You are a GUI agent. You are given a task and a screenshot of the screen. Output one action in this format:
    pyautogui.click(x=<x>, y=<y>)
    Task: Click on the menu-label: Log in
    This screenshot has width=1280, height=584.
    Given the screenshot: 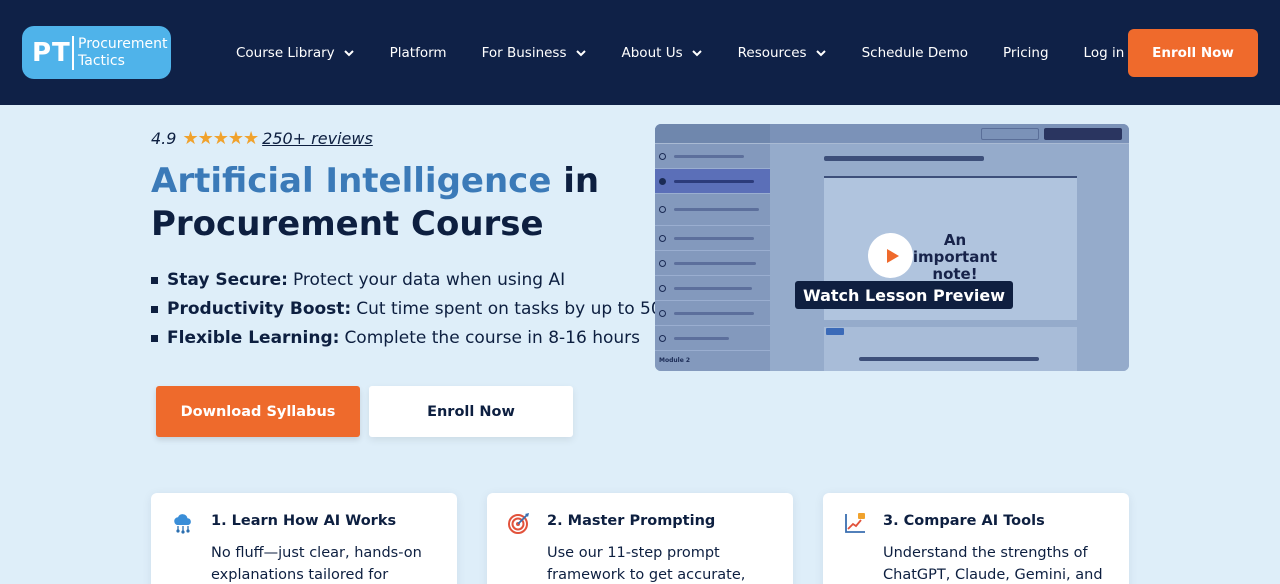 What is the action you would take?
    pyautogui.click(x=1104, y=52)
    